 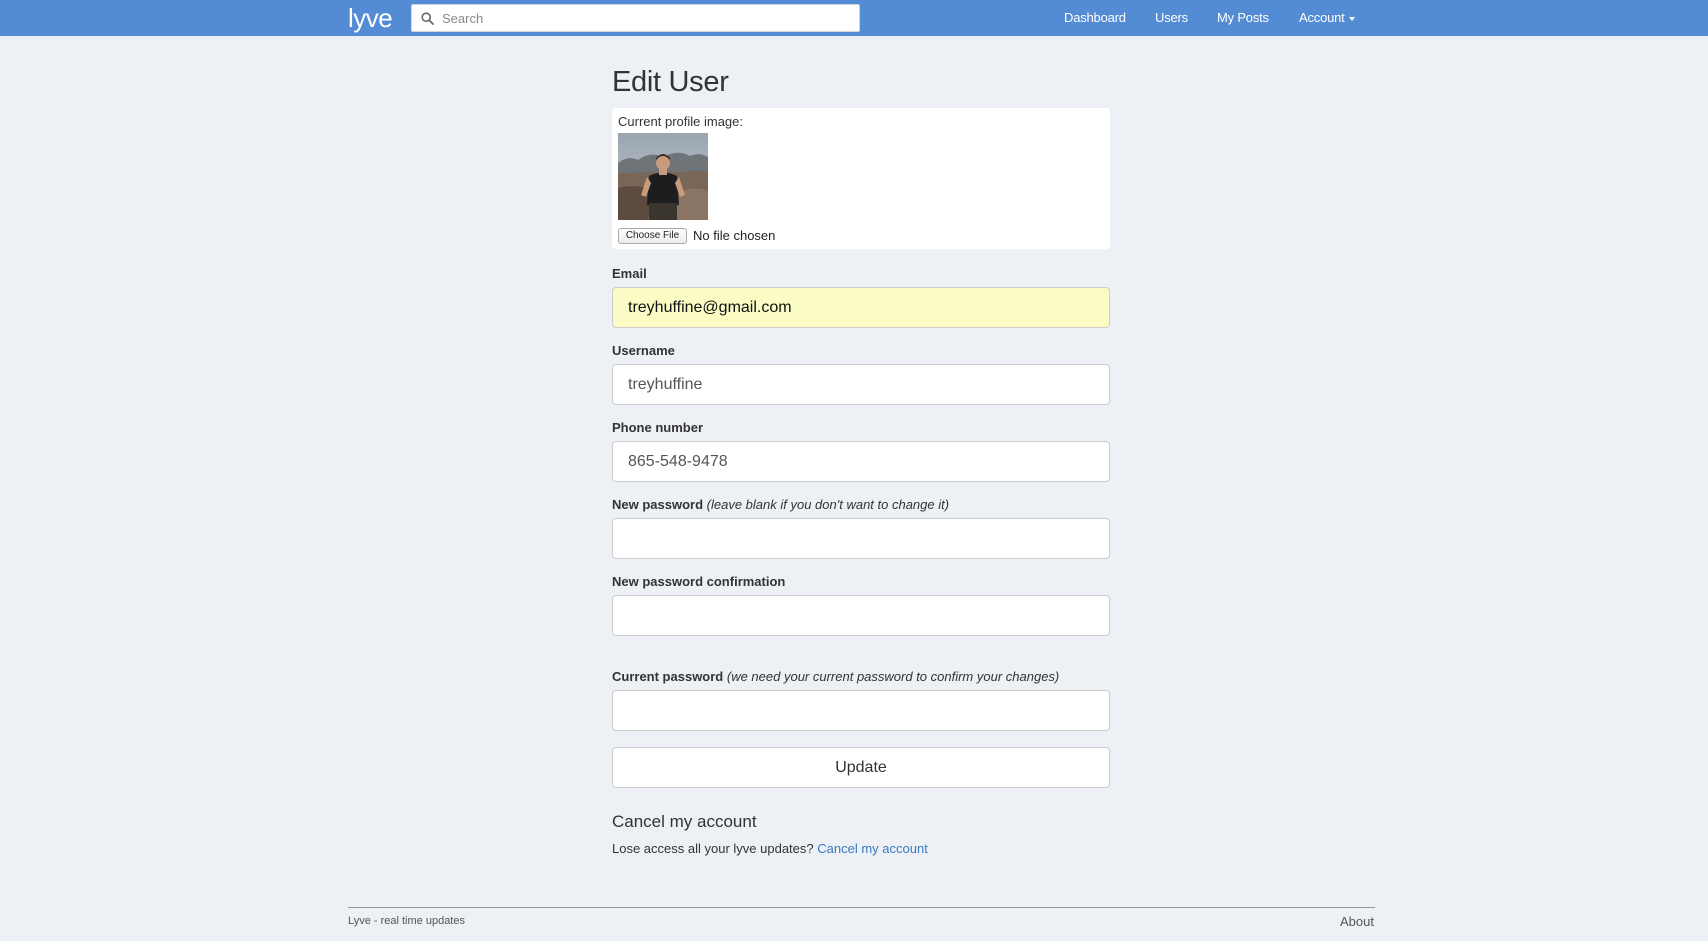 What do you see at coordinates (861, 538) in the screenshot?
I see `new-password-field` at bounding box center [861, 538].